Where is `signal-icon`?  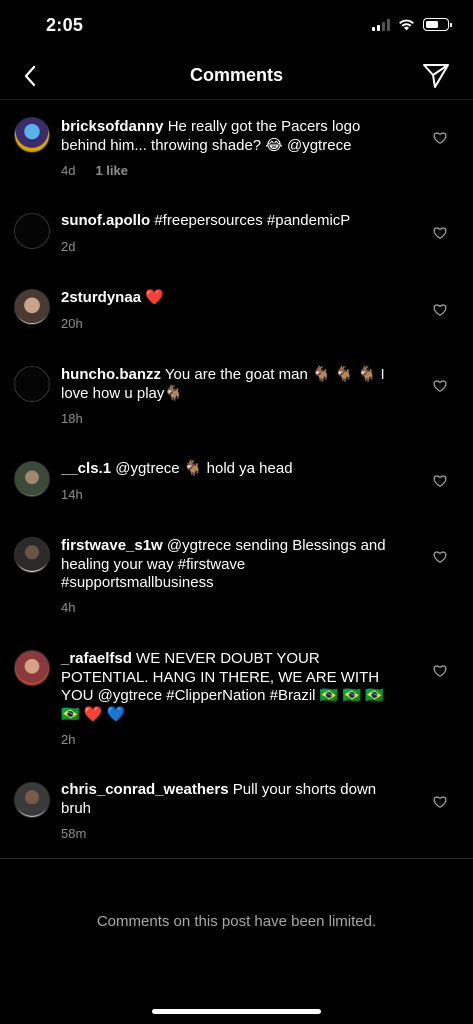 signal-icon is located at coordinates (381, 24).